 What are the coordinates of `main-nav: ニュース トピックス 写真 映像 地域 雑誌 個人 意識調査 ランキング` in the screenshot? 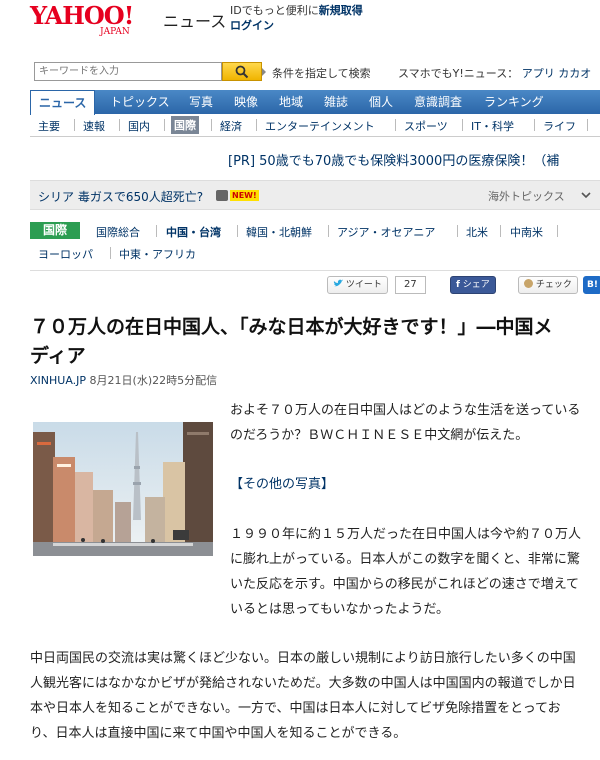 It's located at (315, 102).